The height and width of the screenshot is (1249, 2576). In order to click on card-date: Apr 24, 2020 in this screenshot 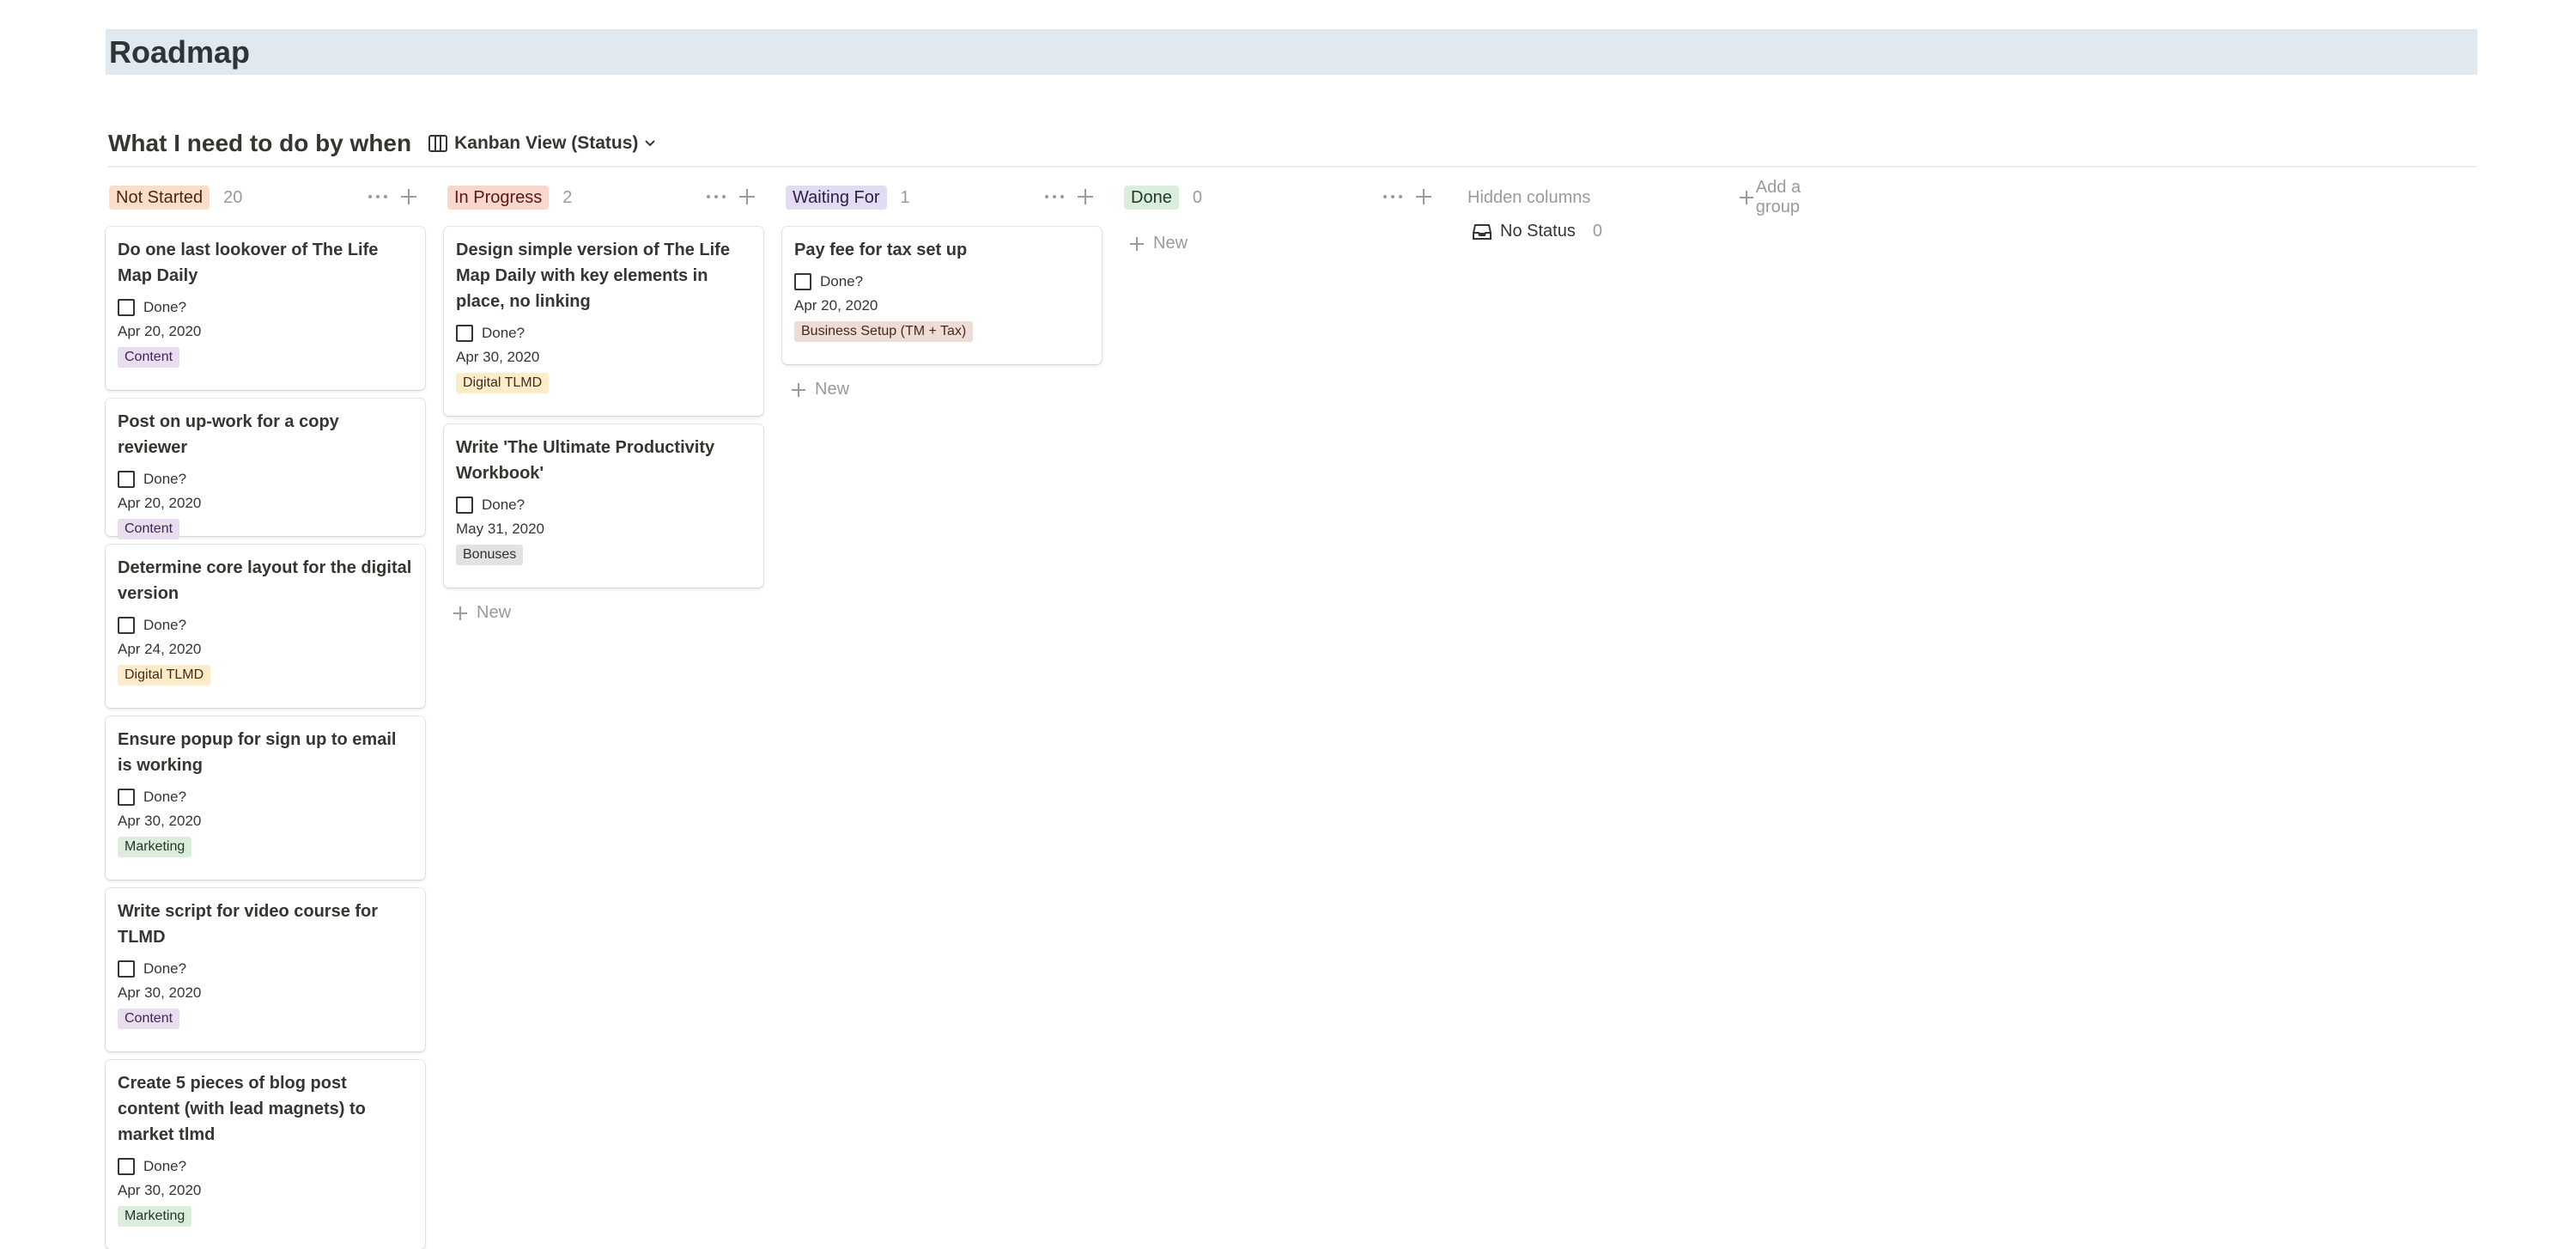, I will do `click(160, 649)`.